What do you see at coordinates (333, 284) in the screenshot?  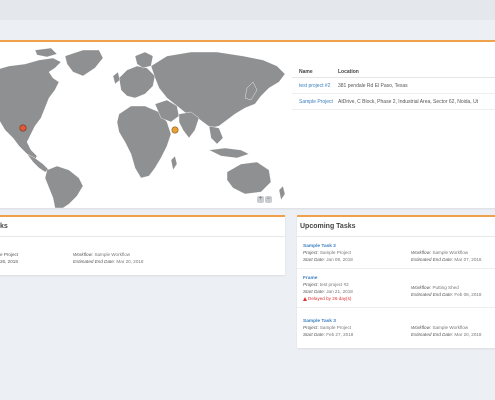 I see `project-value: : test project #2` at bounding box center [333, 284].